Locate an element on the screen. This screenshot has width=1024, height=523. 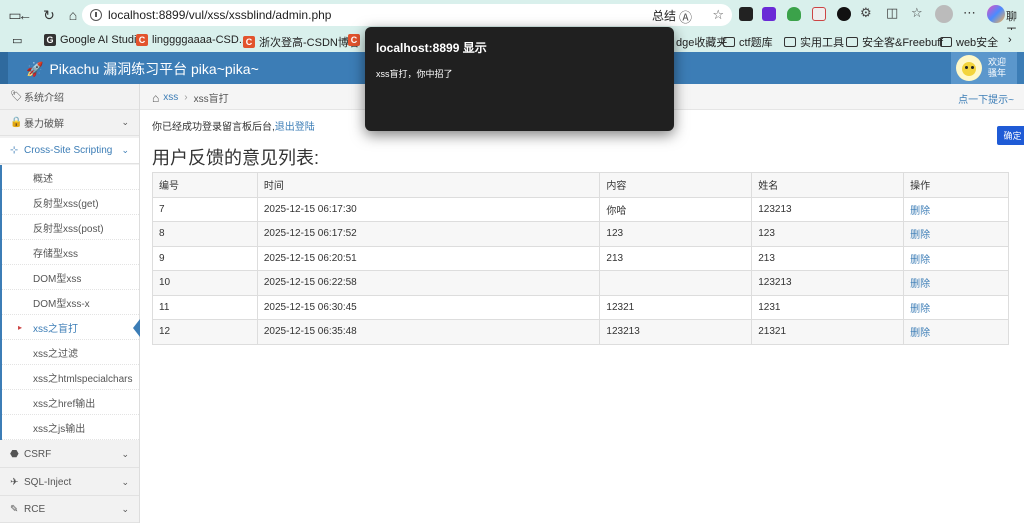
refresh-icon: ↻ is located at coordinates (49, 15).